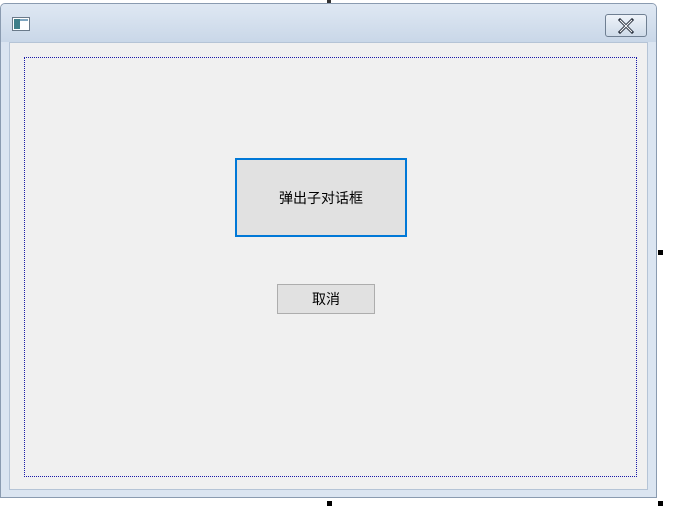 This screenshot has width=675, height=510. What do you see at coordinates (321, 197) in the screenshot?
I see `open-child-dialog-button: 弹出子对话框` at bounding box center [321, 197].